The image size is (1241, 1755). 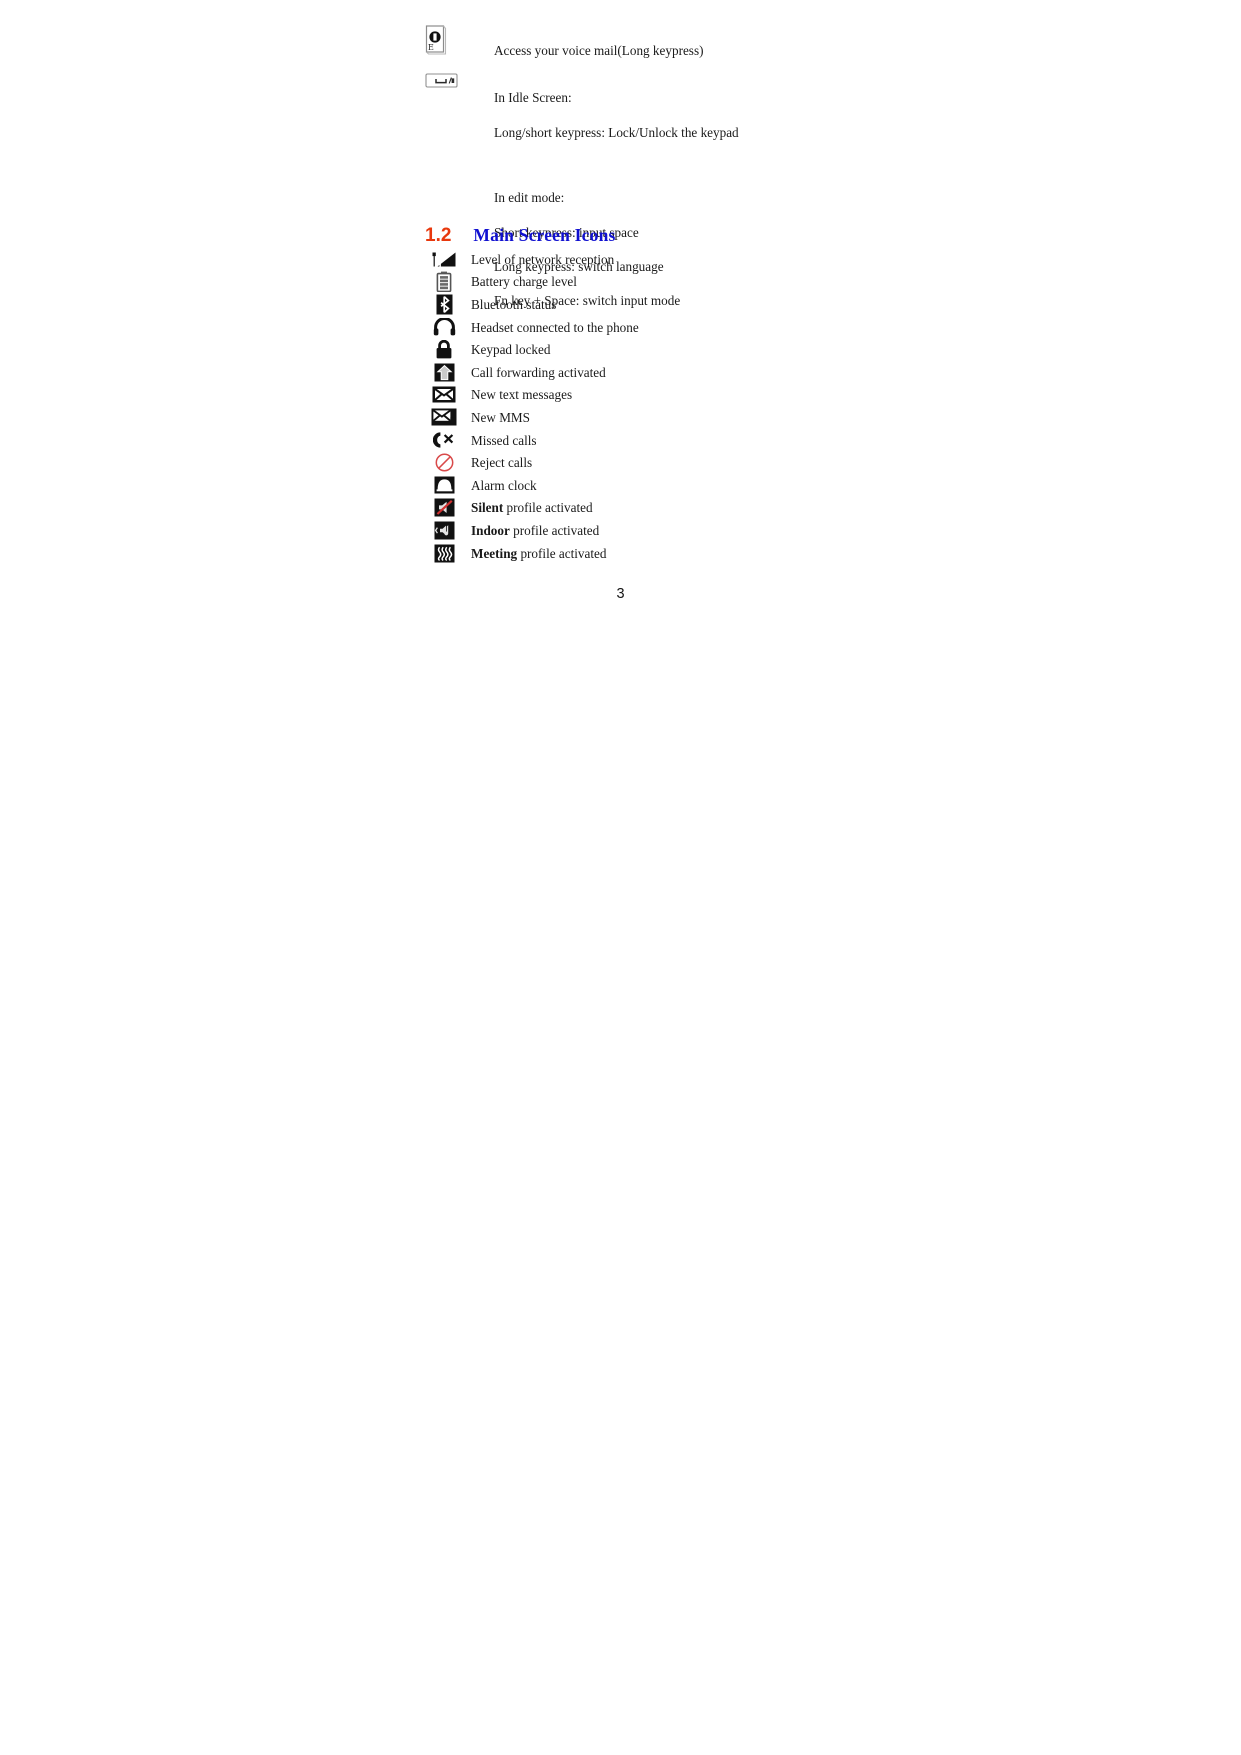 I want to click on list-item-label: Battery charge level, so click(x=524, y=281).